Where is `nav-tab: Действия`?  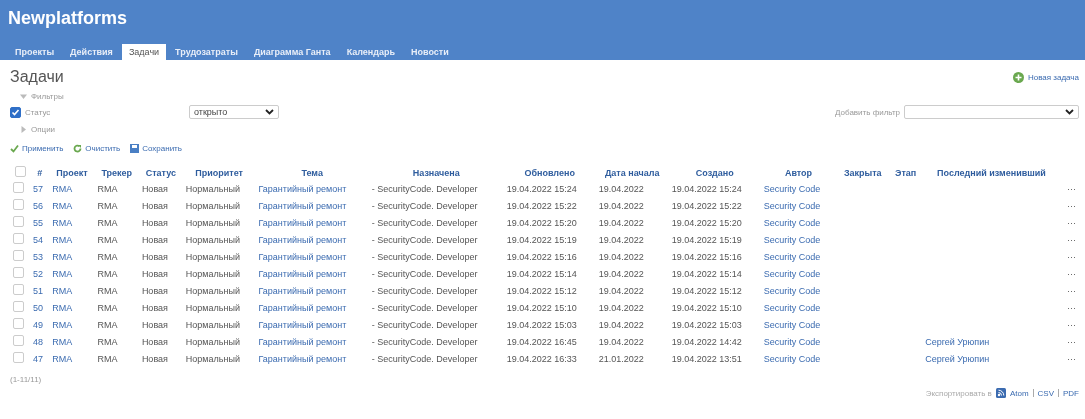 nav-tab: Действия is located at coordinates (91, 52).